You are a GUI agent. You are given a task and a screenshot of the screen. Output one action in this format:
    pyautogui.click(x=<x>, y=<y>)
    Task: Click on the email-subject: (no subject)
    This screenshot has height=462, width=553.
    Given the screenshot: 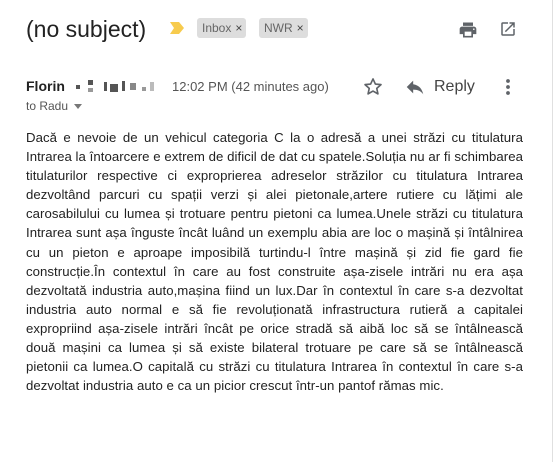 What is the action you would take?
    pyautogui.click(x=86, y=29)
    